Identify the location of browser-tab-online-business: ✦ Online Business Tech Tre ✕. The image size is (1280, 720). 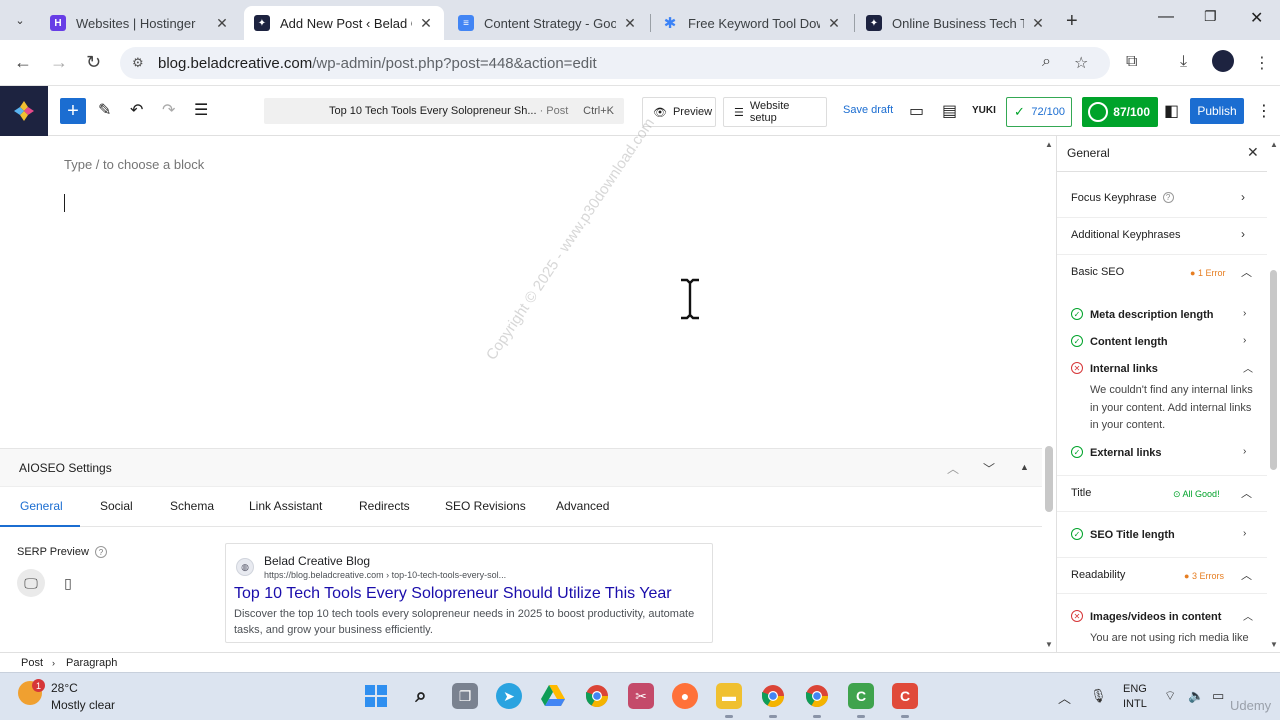
(956, 23).